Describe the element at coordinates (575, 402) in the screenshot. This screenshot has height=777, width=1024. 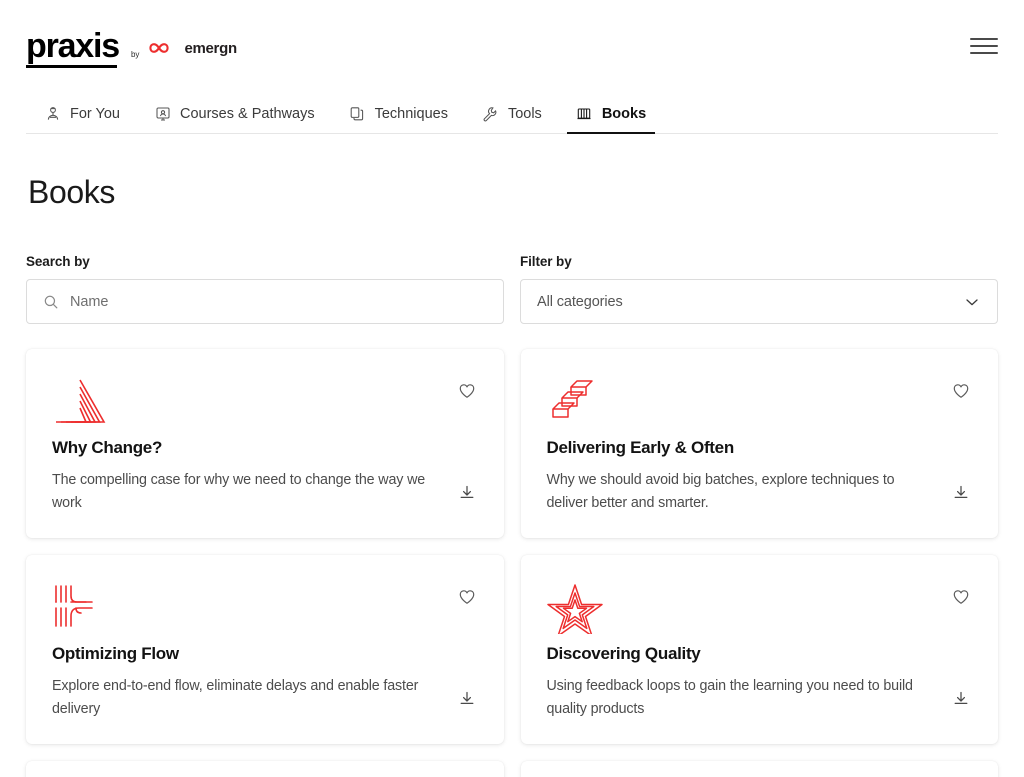
I see `staircase-icon` at that location.